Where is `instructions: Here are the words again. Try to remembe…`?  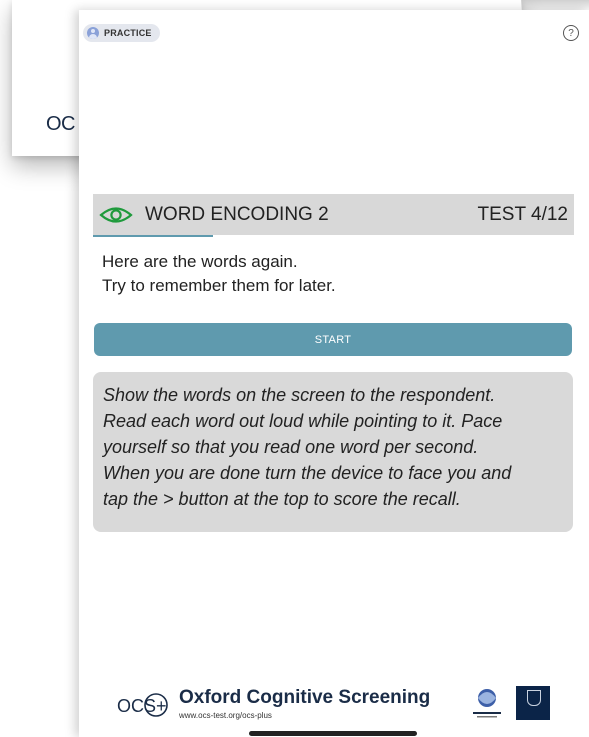 instructions: Here are the words again. Try to remembe… is located at coordinates (219, 274).